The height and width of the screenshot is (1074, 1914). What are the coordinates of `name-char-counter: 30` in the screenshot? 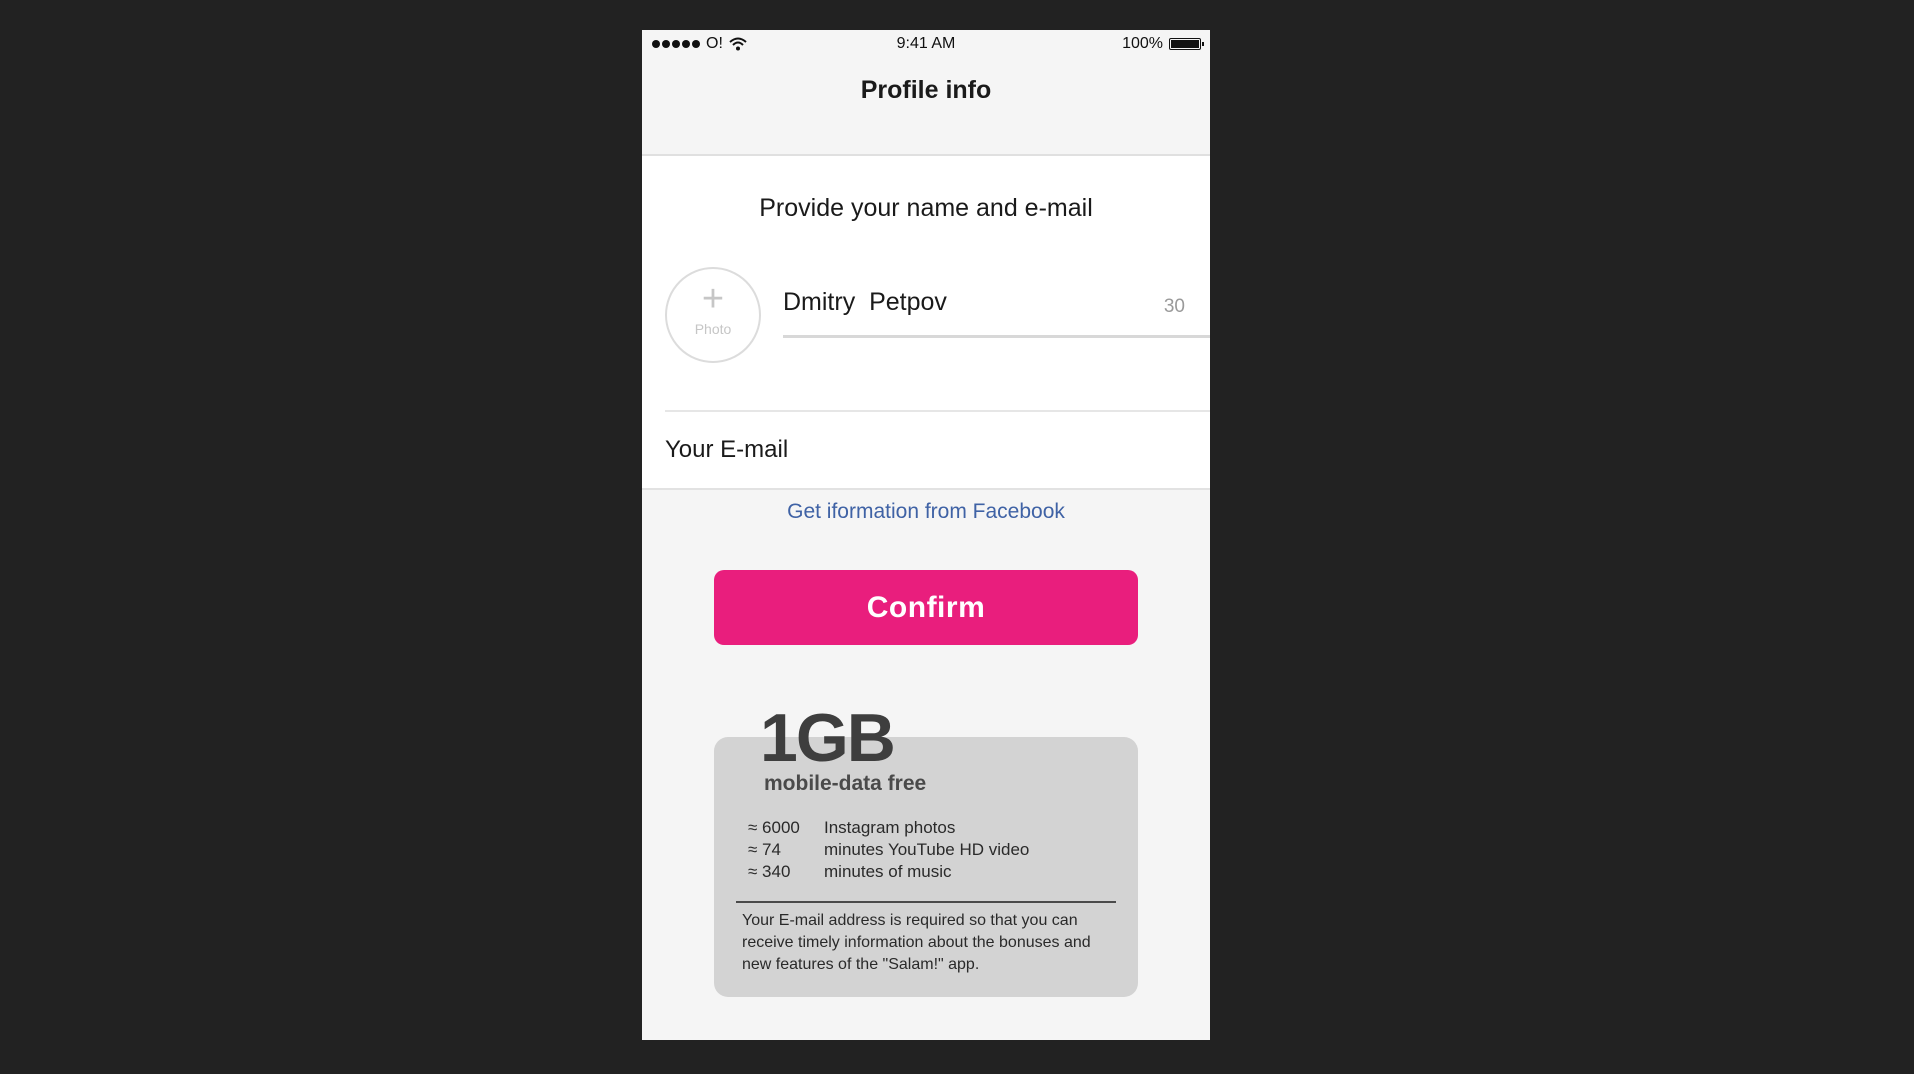 It's located at (1174, 306).